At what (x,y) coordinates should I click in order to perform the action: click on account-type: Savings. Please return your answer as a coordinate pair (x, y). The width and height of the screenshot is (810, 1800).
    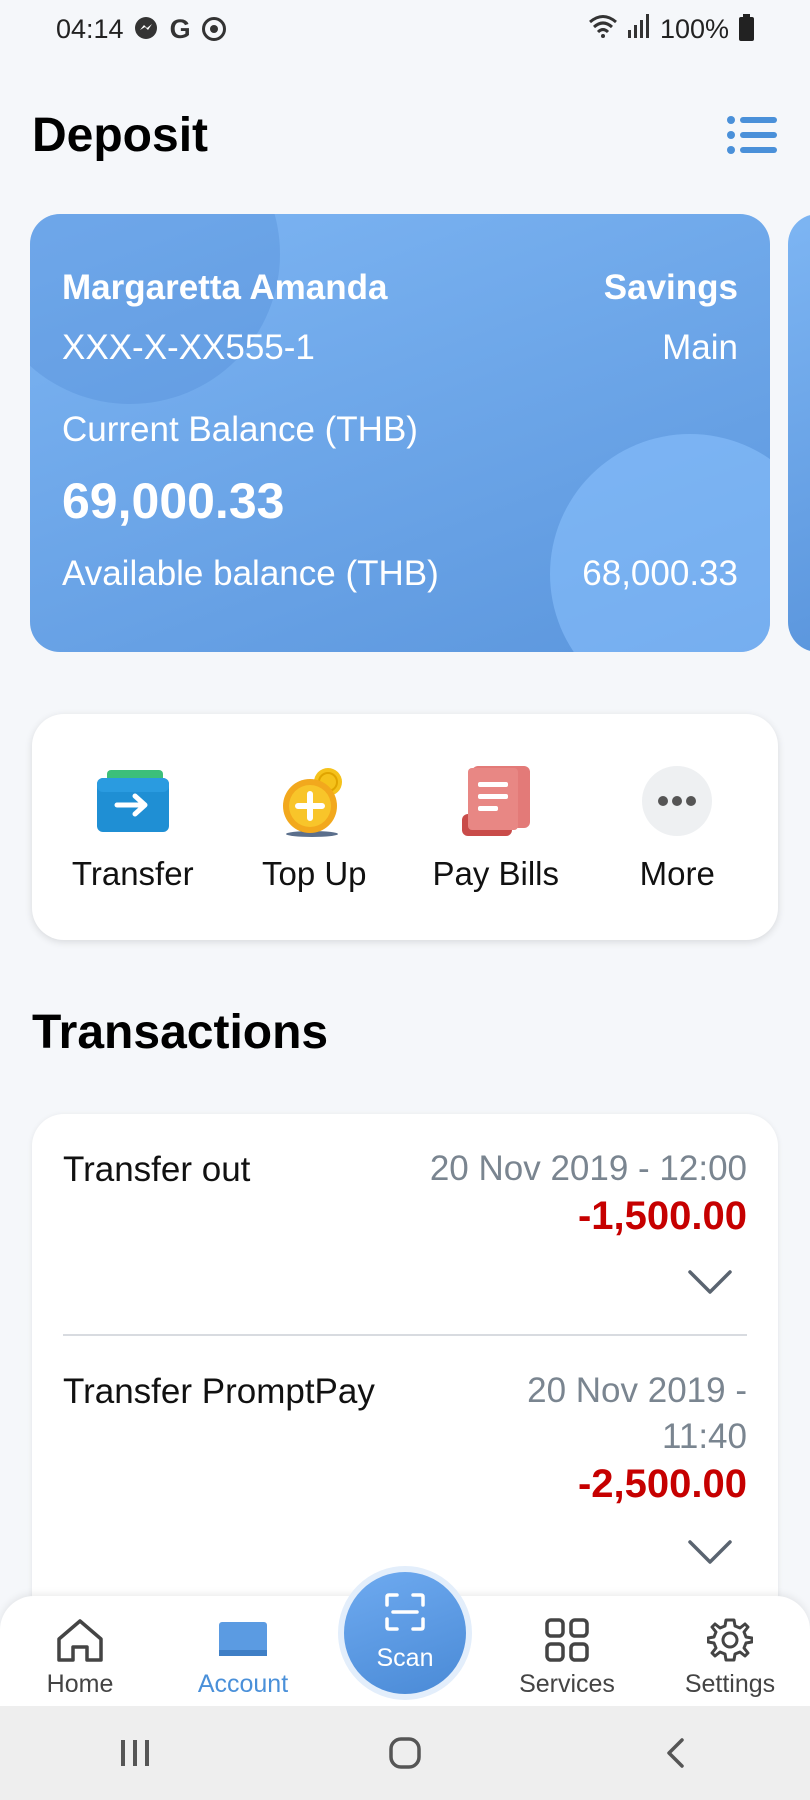
    Looking at the image, I should click on (670, 287).